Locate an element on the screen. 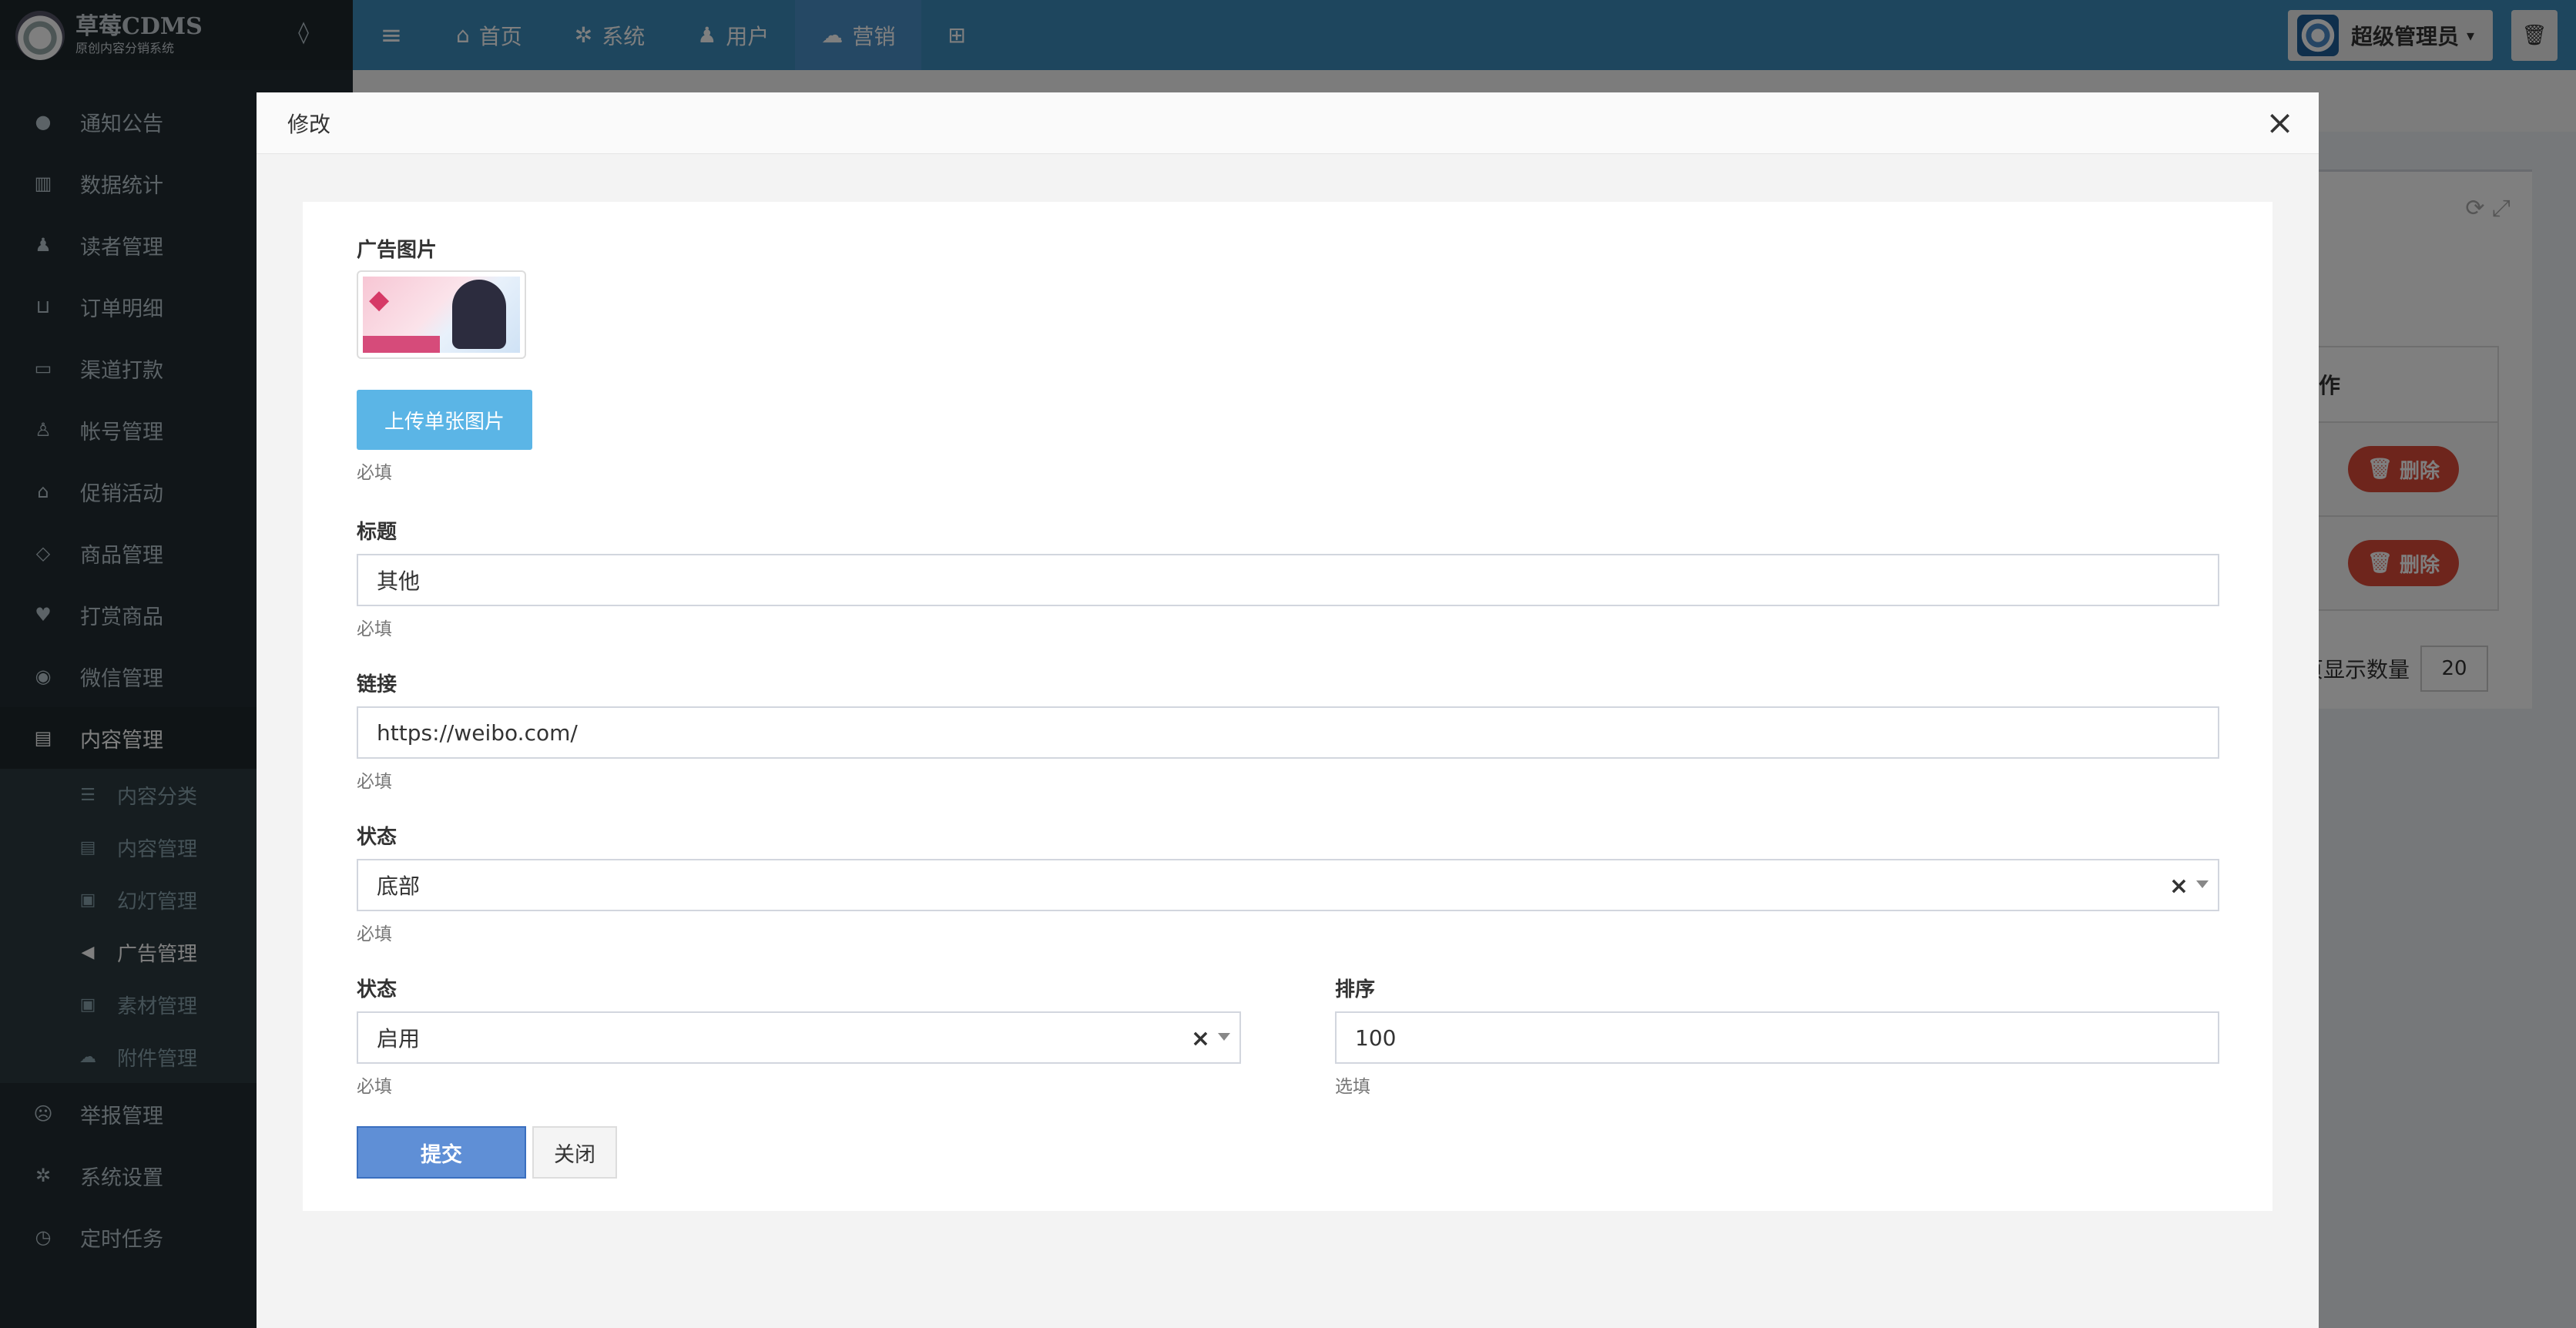 The width and height of the screenshot is (2576, 1328). upload-image-button: 上传单张图片 is located at coordinates (444, 420).